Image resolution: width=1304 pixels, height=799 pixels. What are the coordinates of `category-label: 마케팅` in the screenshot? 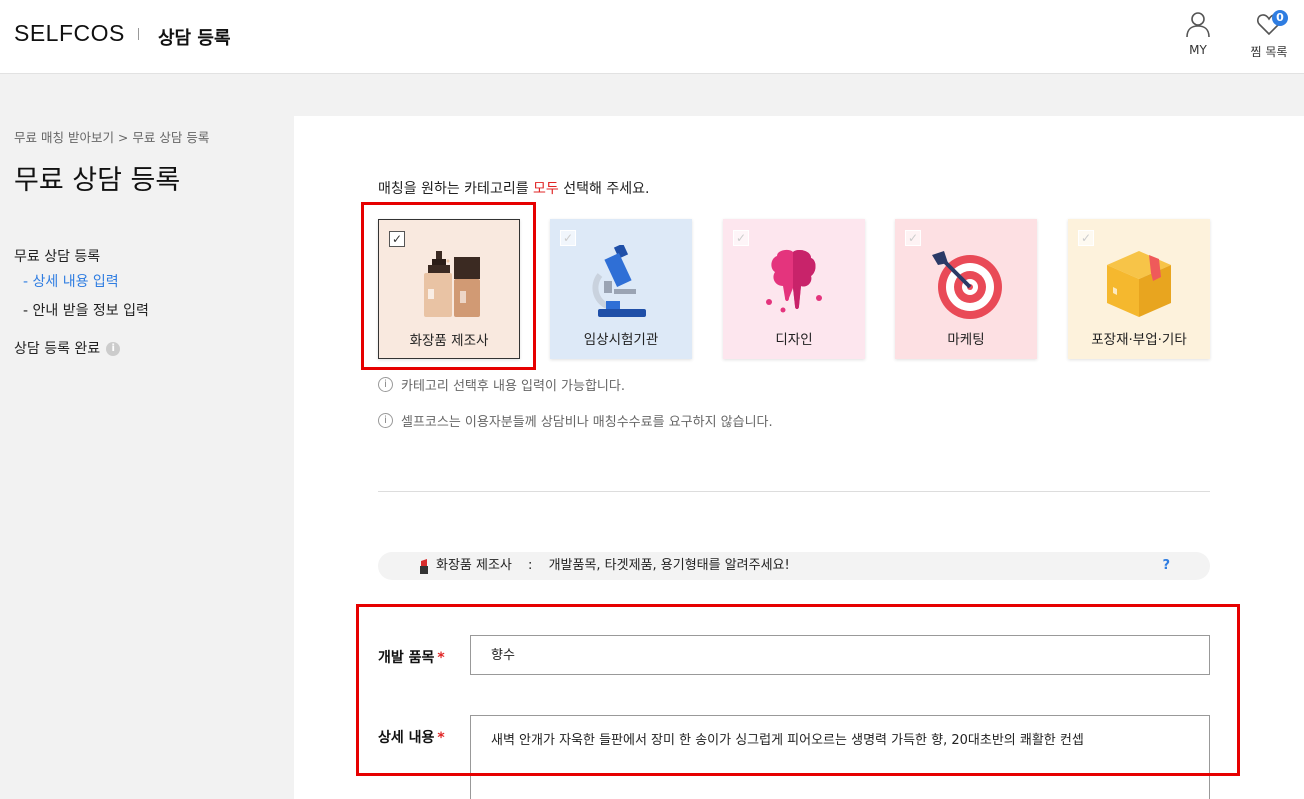 It's located at (966, 340).